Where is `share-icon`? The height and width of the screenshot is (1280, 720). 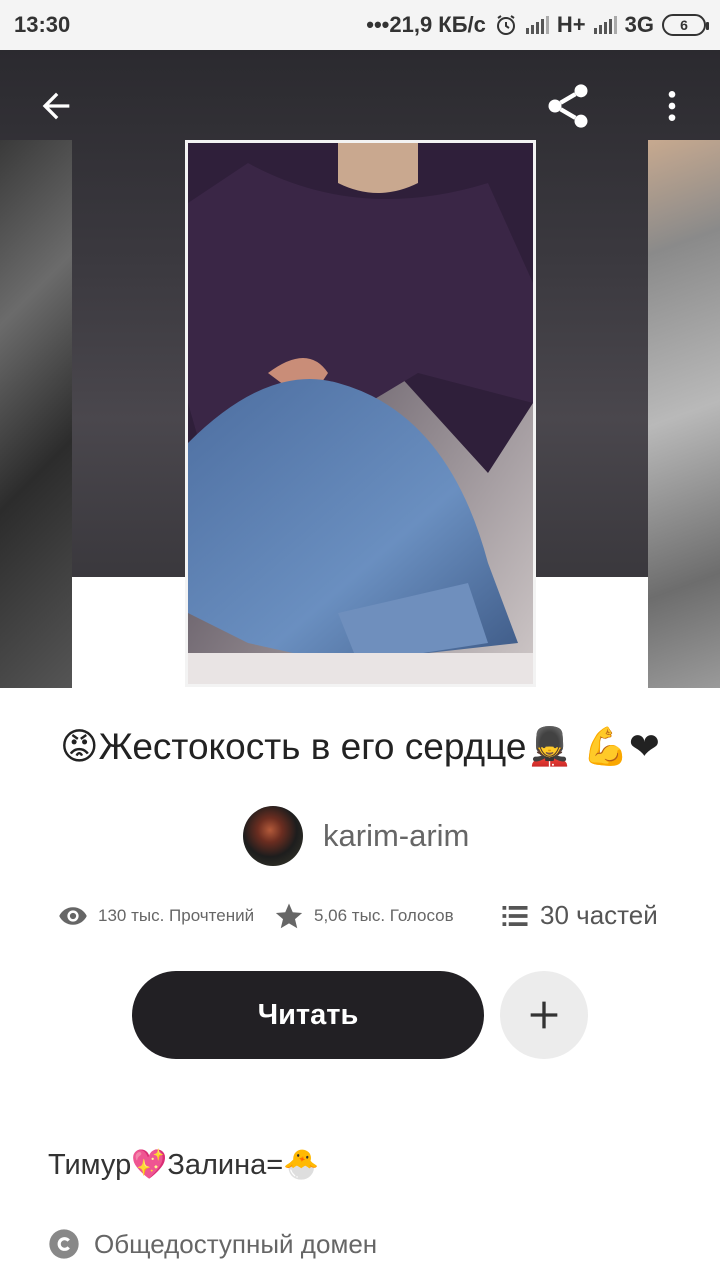 share-icon is located at coordinates (568, 106).